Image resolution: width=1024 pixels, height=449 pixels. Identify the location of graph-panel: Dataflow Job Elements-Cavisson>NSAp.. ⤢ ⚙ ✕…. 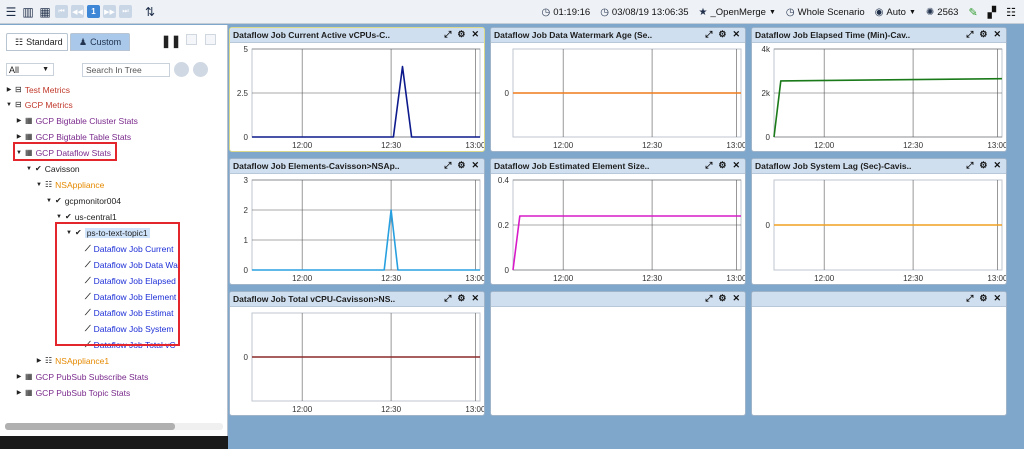
(357, 221).